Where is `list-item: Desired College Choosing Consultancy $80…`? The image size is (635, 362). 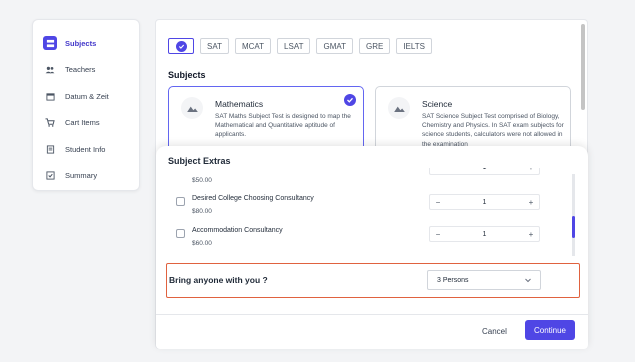
list-item: Desired College Choosing Consultancy $80… is located at coordinates (366, 208).